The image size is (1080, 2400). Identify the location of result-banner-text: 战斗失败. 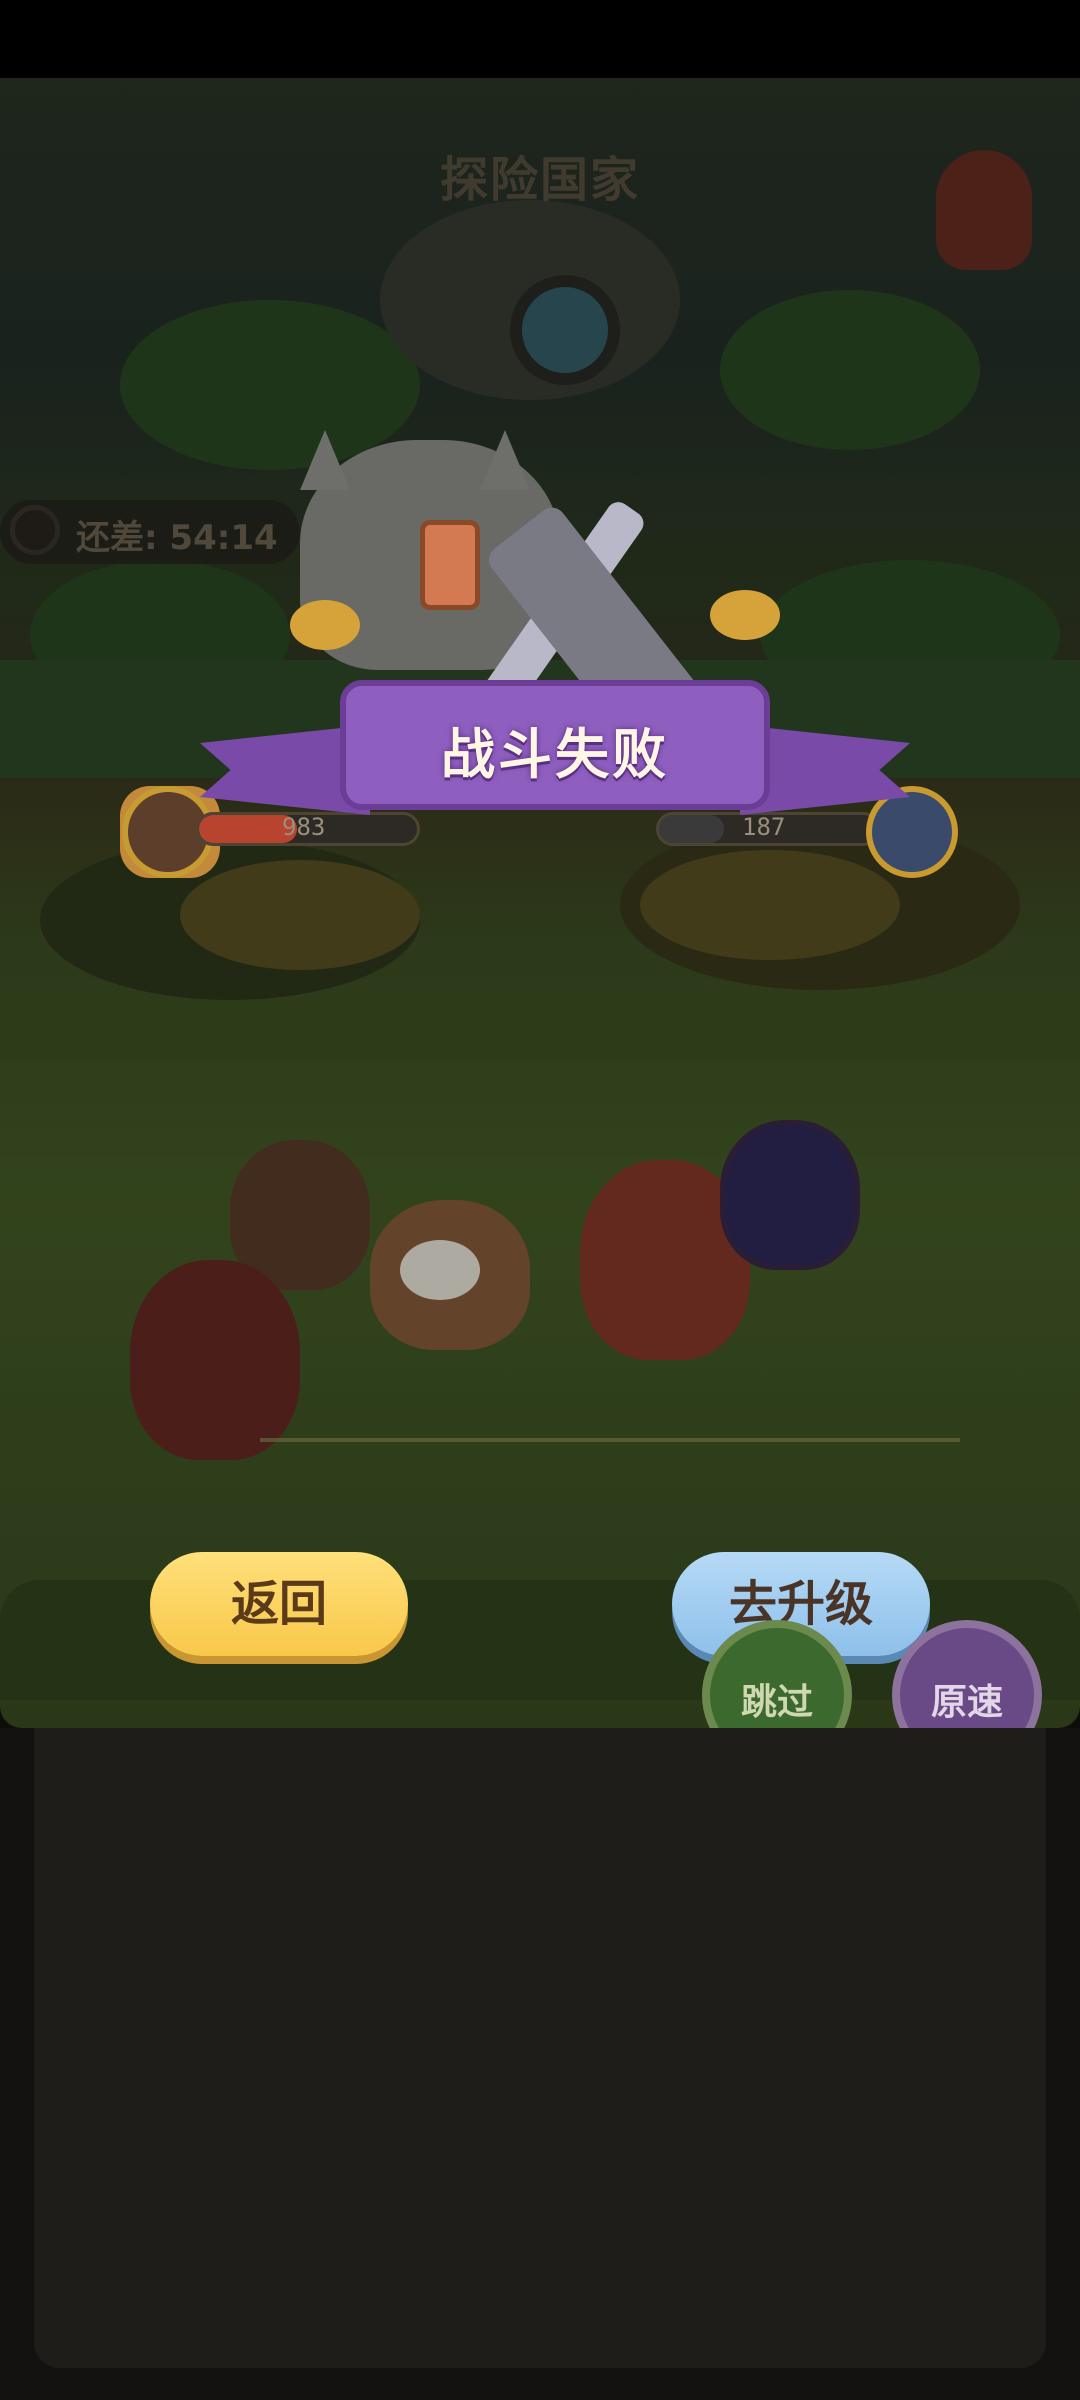
(555, 754).